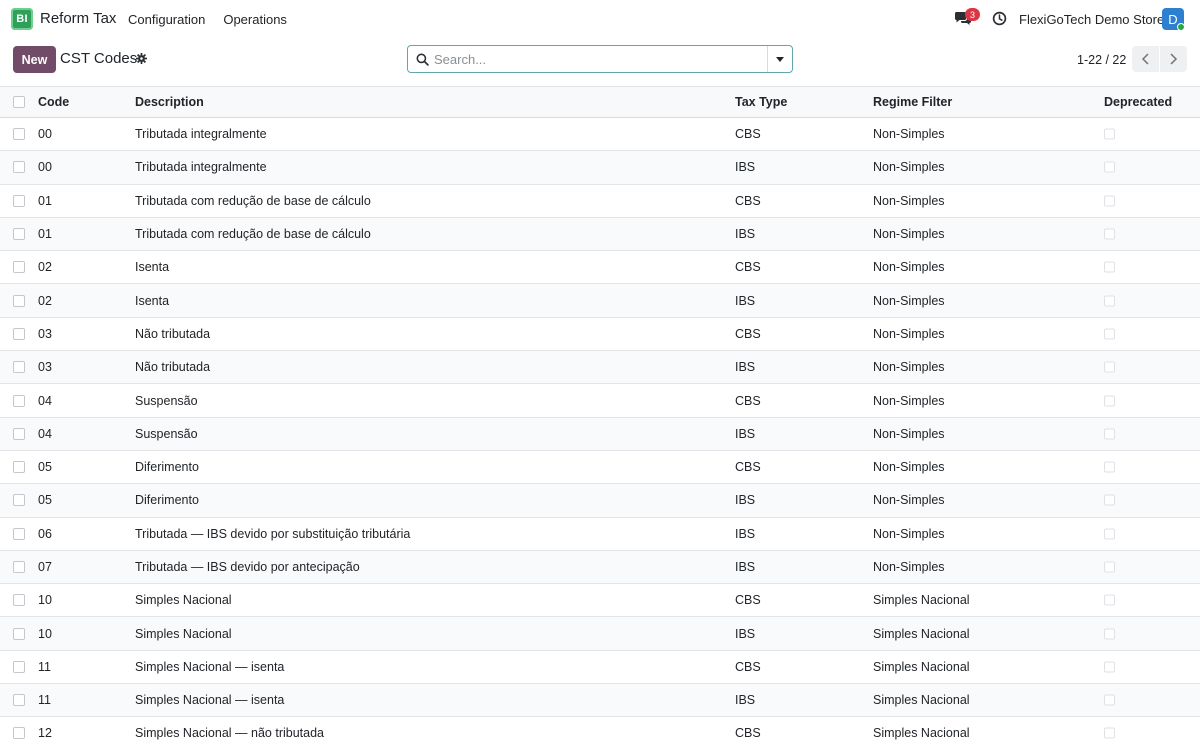 The image size is (1200, 750). I want to click on table-row: 02 Isenta IBS Non-Simples, so click(600, 301).